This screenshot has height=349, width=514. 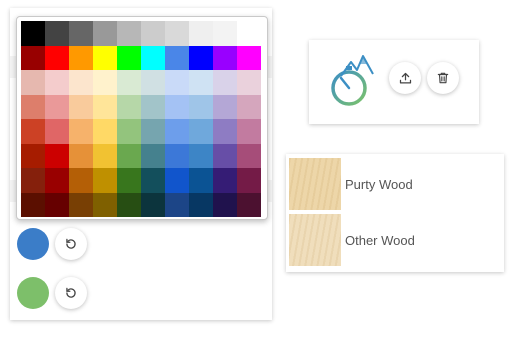 I want to click on wood-option-other: Other Wood, so click(x=352, y=240).